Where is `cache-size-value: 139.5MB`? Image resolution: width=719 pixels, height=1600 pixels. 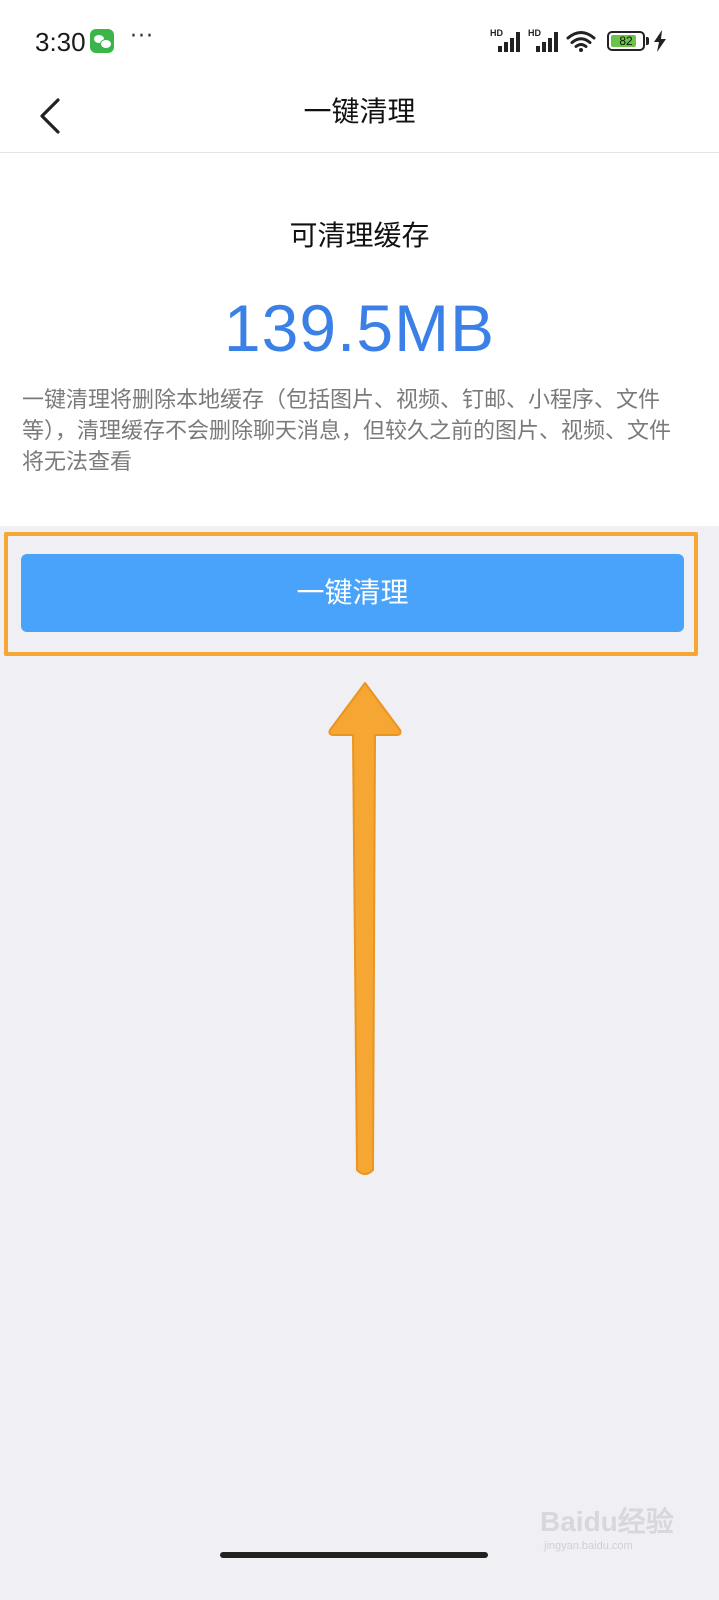 cache-size-value: 139.5MB is located at coordinates (359, 328).